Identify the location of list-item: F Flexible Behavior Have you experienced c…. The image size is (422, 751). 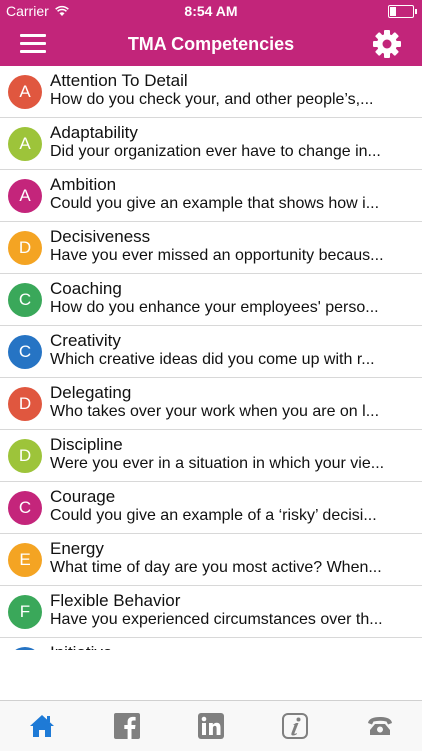
(211, 612).